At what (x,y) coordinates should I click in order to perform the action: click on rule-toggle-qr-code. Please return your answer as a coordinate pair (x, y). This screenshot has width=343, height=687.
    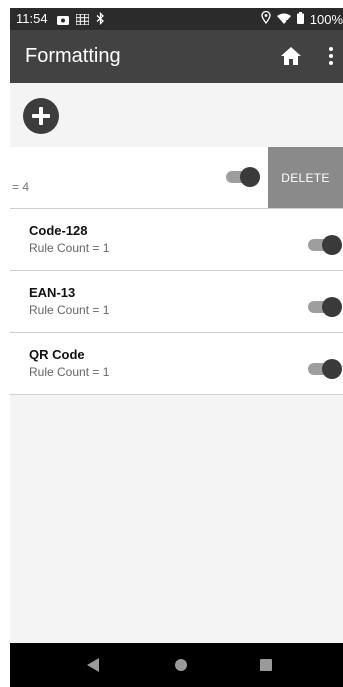
    Looking at the image, I should click on (325, 368).